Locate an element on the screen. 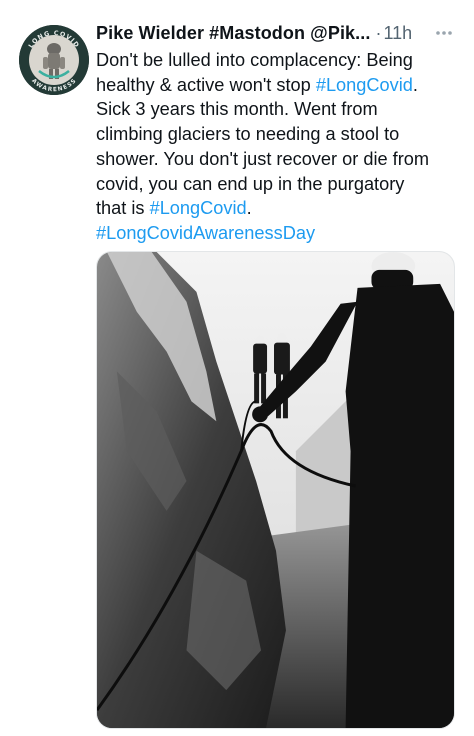 This screenshot has width=474, height=736. timestamp: 11h is located at coordinates (397, 33).